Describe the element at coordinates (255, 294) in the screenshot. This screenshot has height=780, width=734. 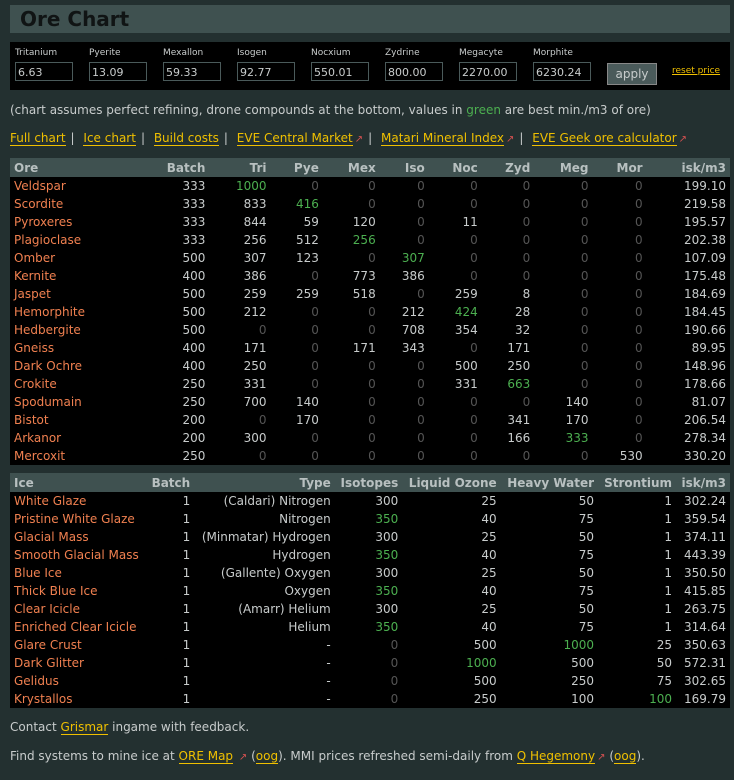
I see `value-cell: 259` at that location.